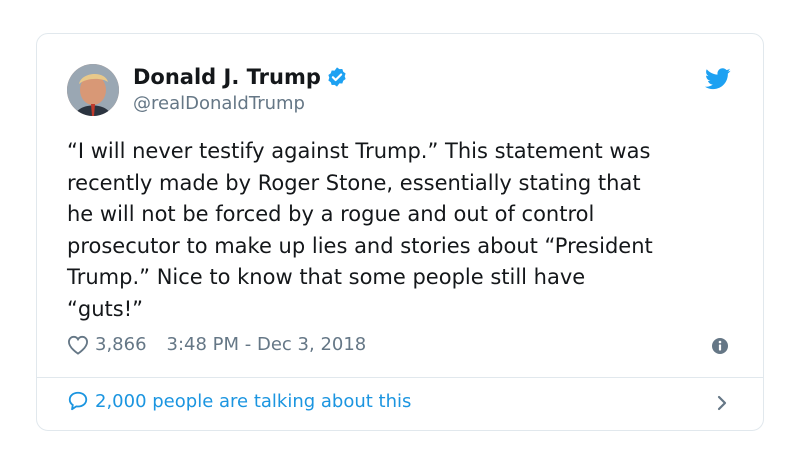 This screenshot has height=467, width=800. I want to click on divider, so click(400, 377).